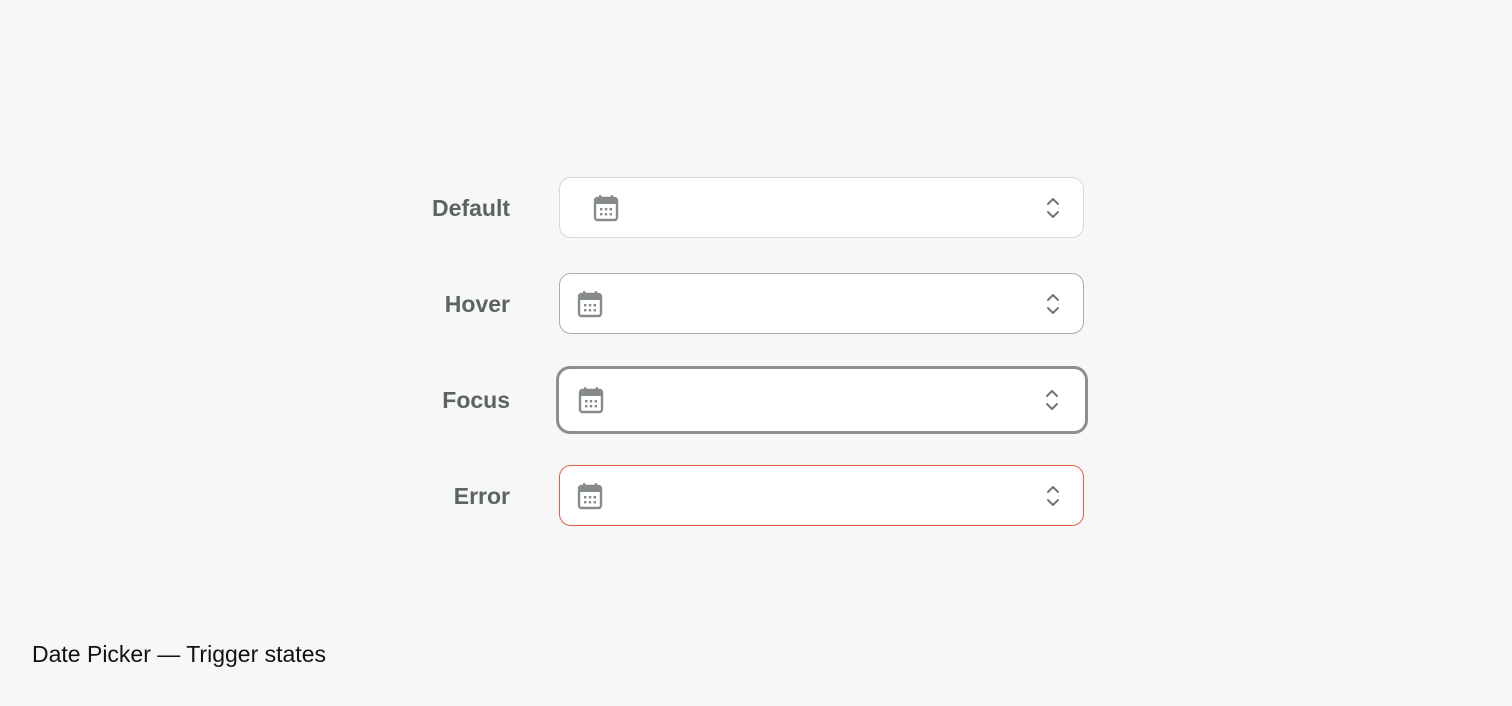 The width and height of the screenshot is (1512, 706). I want to click on date-picker-trigger-default, so click(821, 207).